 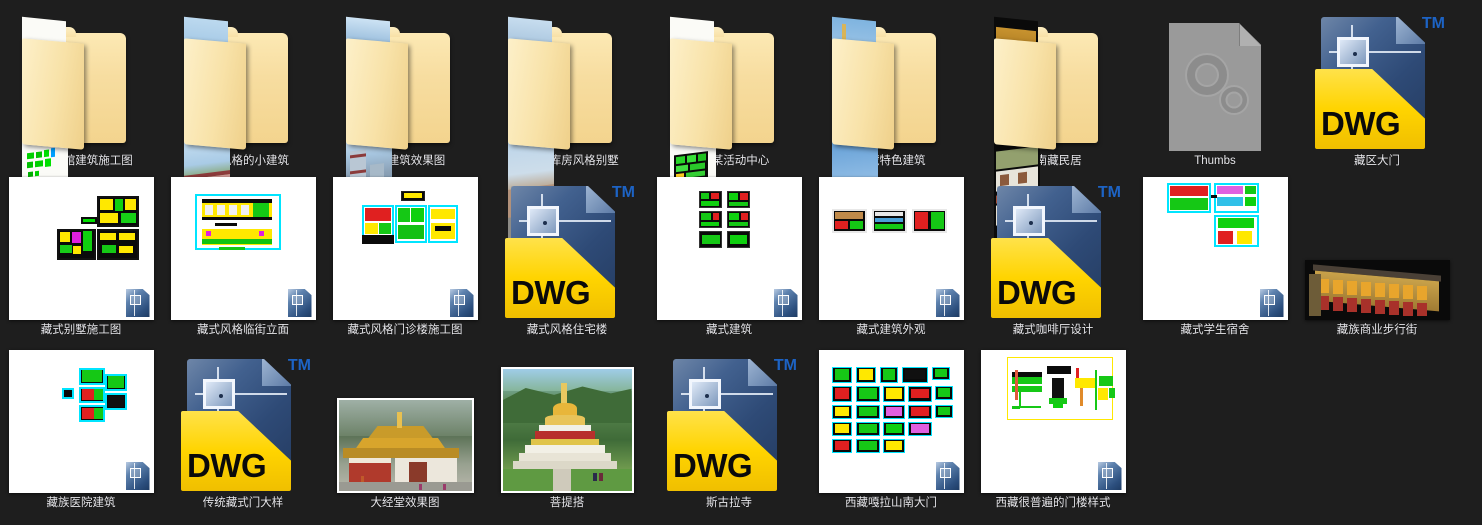 I want to click on file-item: 藏式别墅施工图, so click(x=81, y=256).